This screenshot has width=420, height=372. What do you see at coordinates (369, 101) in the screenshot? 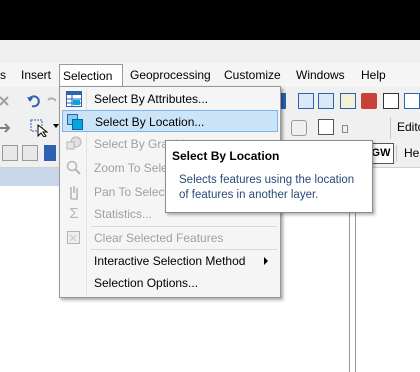
I see `arctoolbox-icon` at bounding box center [369, 101].